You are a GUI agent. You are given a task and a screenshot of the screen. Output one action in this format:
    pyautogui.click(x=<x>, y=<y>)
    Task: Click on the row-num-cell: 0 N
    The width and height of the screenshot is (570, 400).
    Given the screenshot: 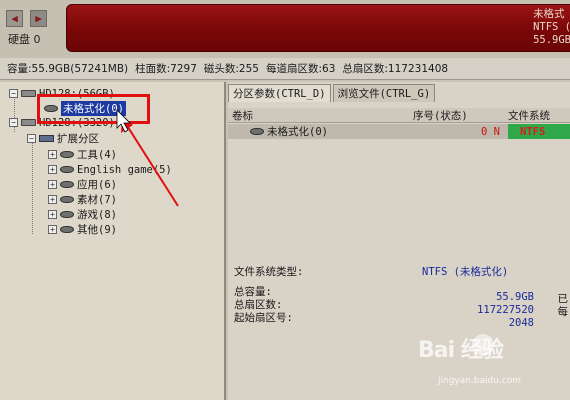 What is the action you would take?
    pyautogui.click(x=490, y=131)
    